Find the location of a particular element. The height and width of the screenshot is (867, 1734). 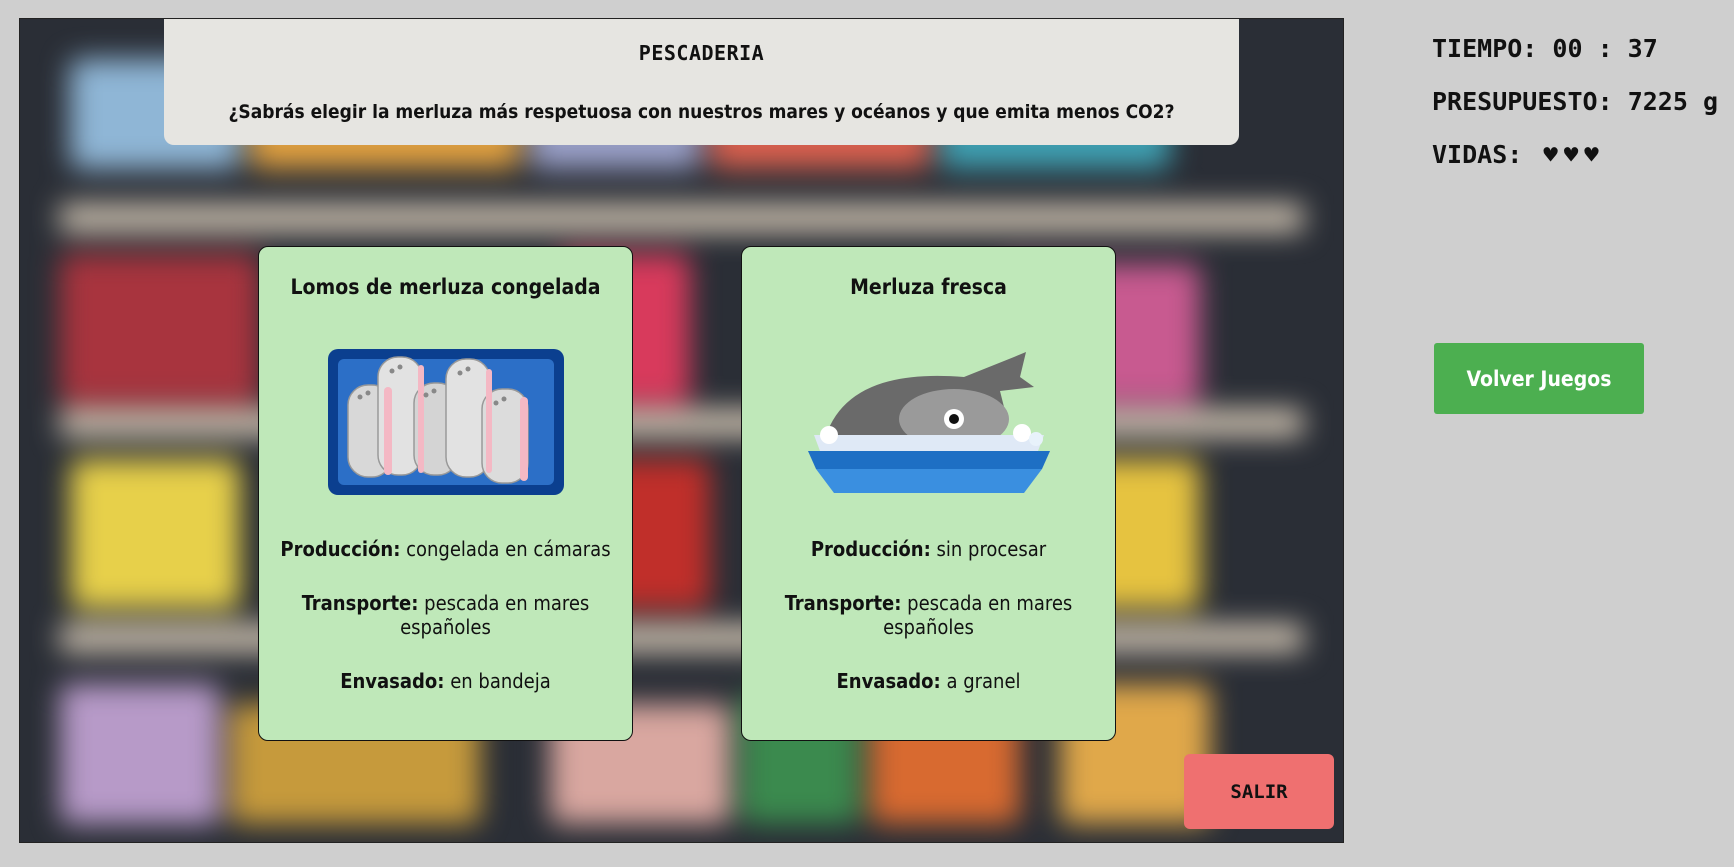

banner-title: PESCADERIA is located at coordinates (701, 53).